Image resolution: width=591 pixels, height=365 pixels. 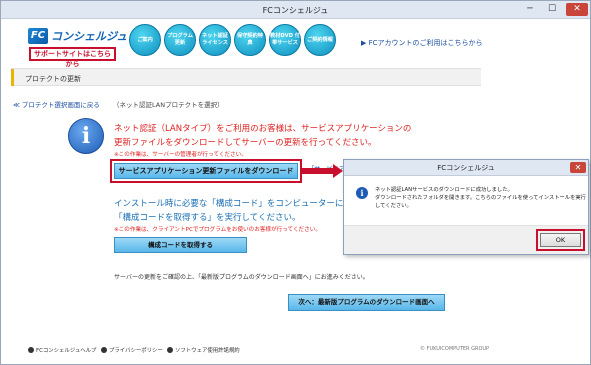 What do you see at coordinates (53, 79) in the screenshot?
I see `section-title: プロテクトの更新` at bounding box center [53, 79].